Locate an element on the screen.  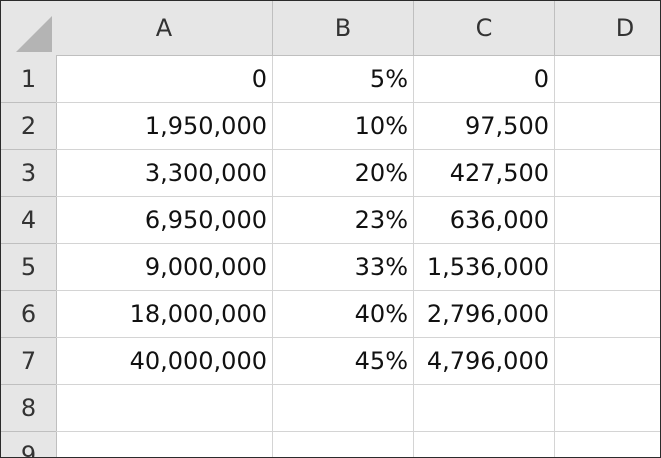
row-header-7: 7 is located at coordinates (29, 361).